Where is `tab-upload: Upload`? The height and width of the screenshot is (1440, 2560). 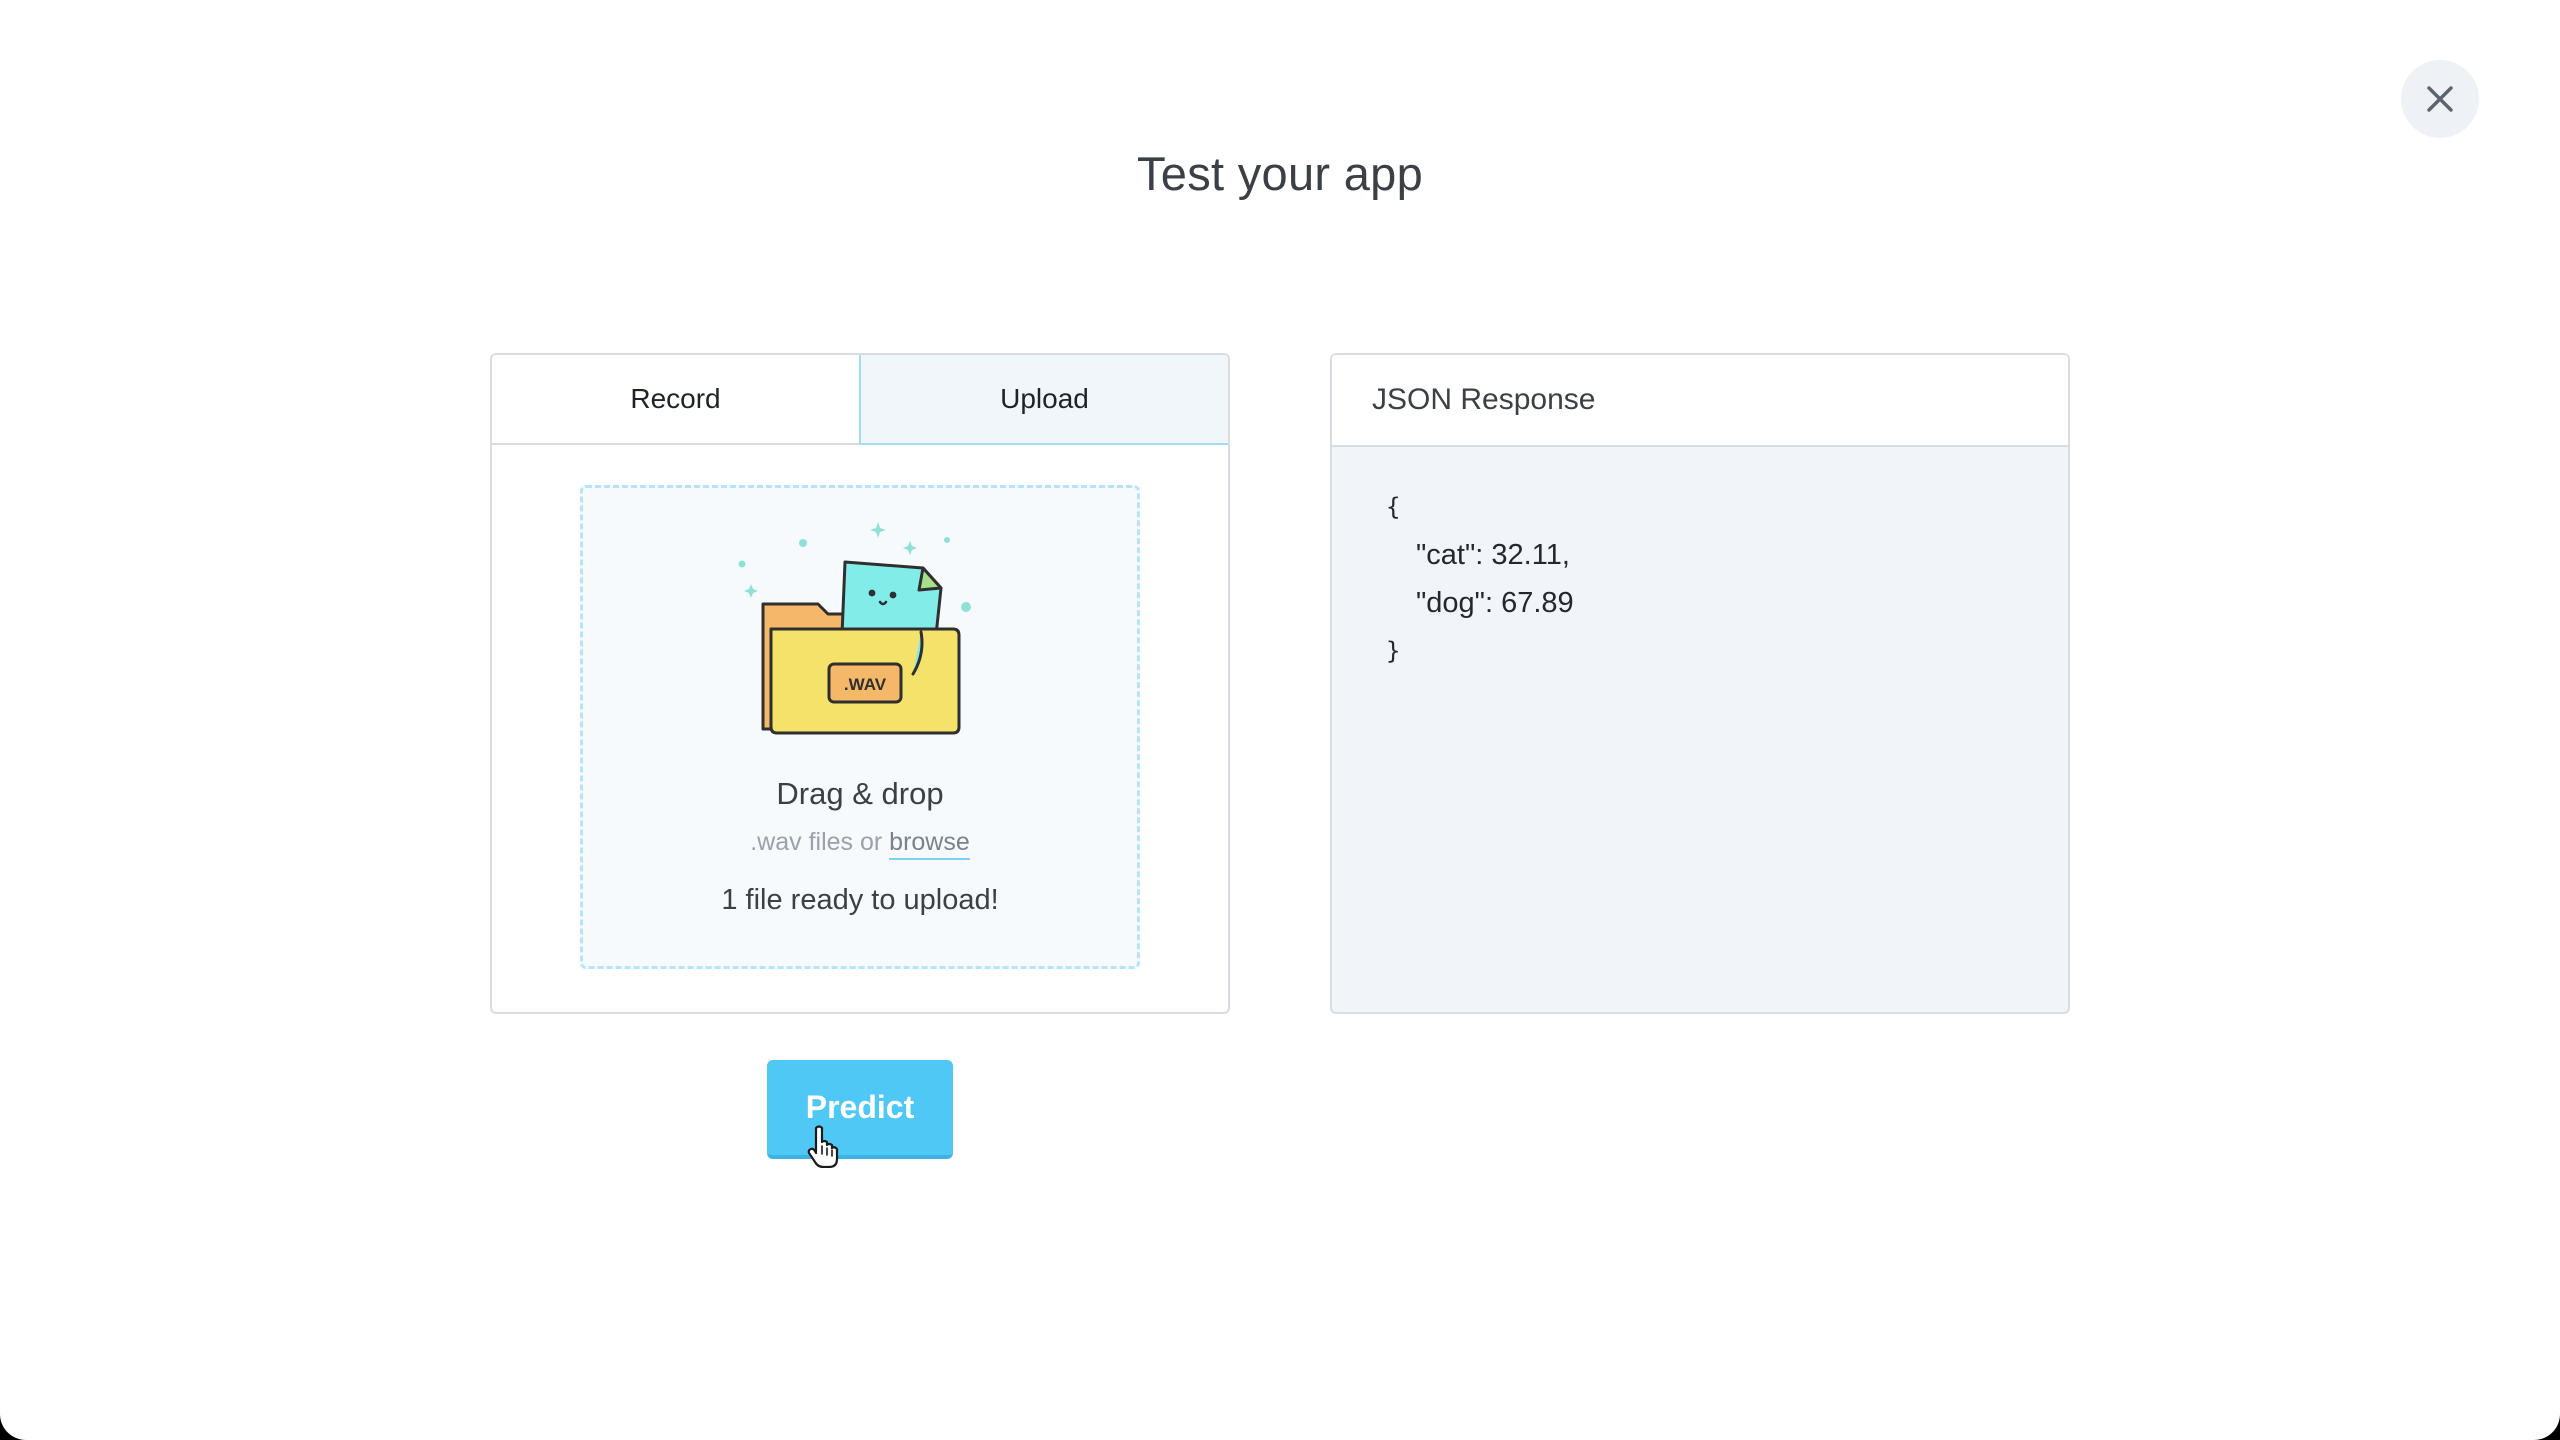
tab-upload: Upload is located at coordinates (1043, 400).